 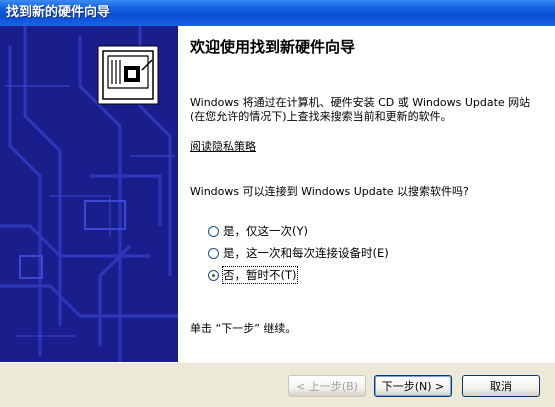 I want to click on cancel-button: 取消, so click(x=501, y=386).